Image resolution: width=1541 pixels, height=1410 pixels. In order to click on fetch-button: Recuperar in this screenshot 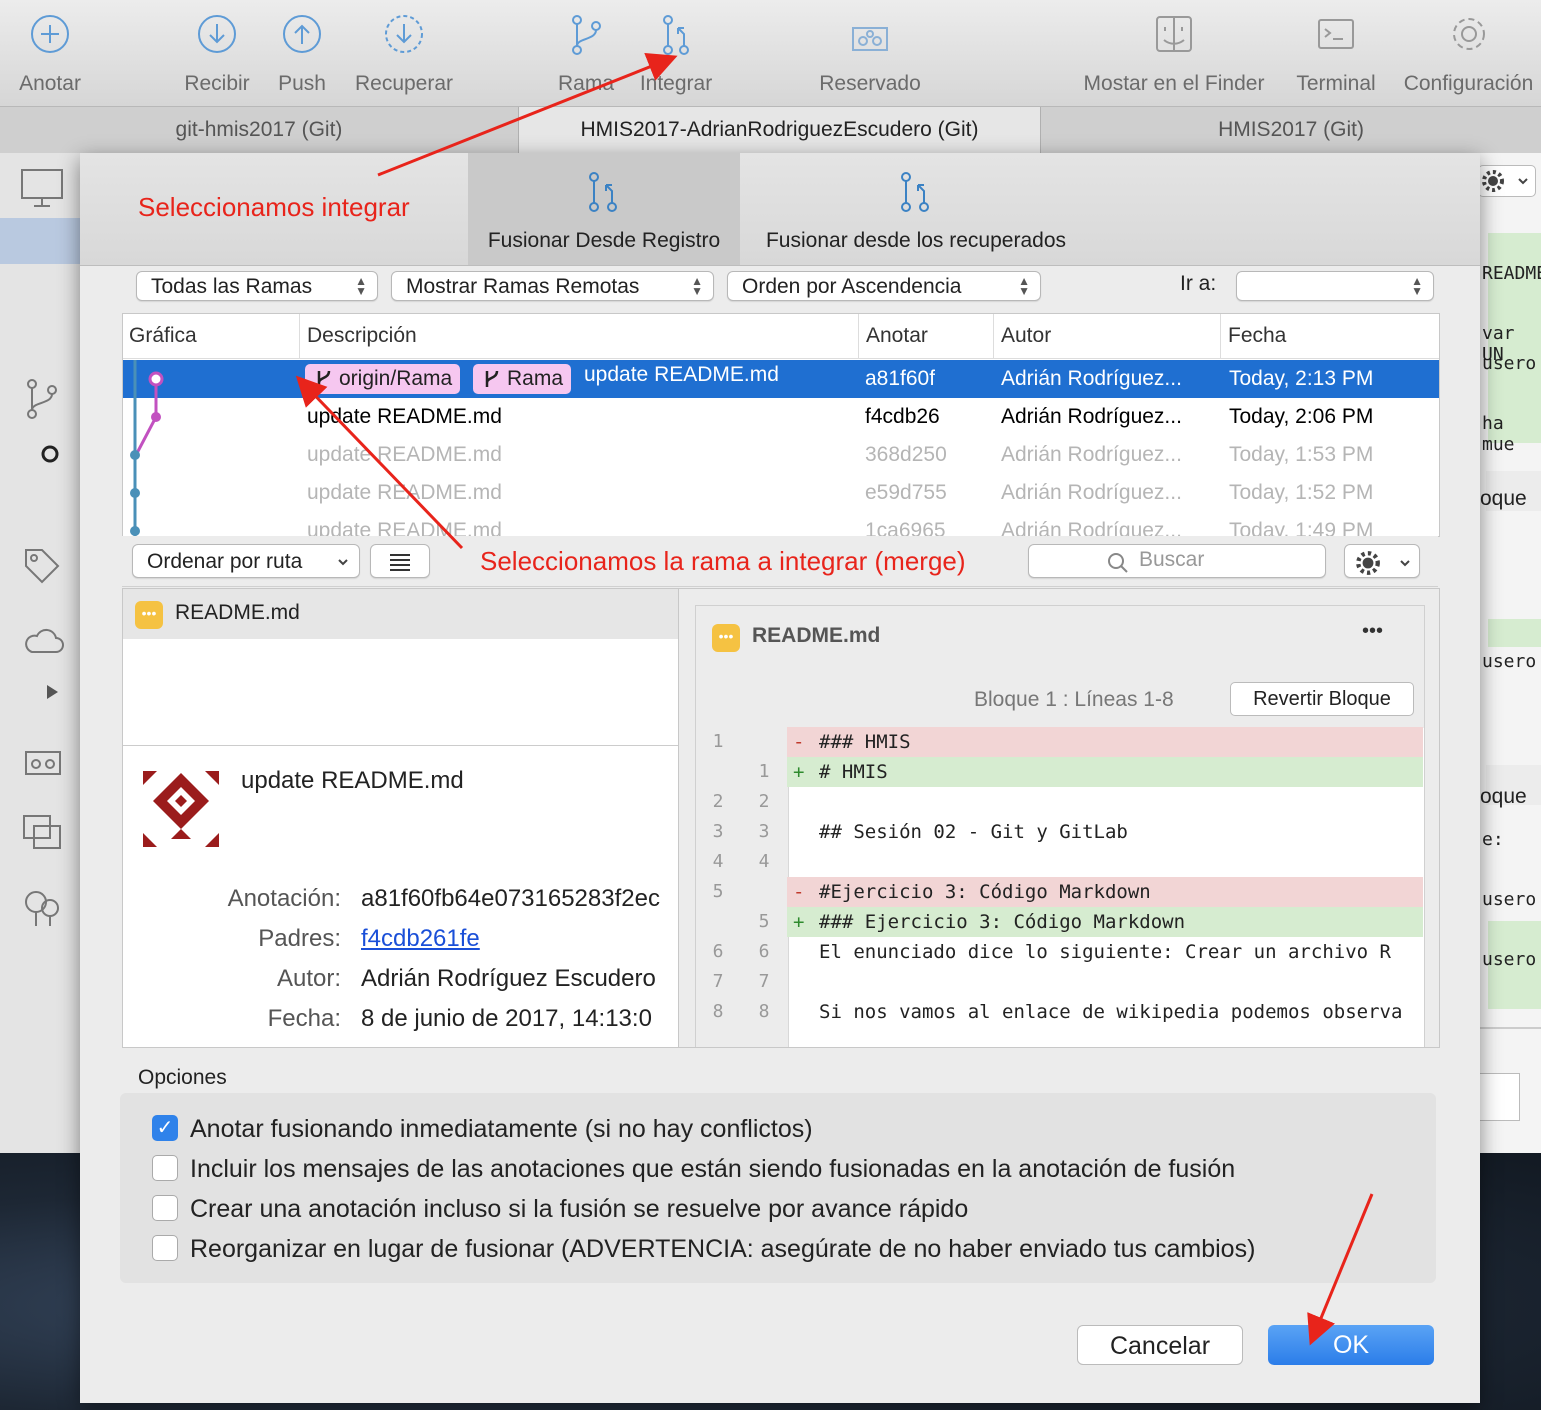, I will do `click(404, 53)`.